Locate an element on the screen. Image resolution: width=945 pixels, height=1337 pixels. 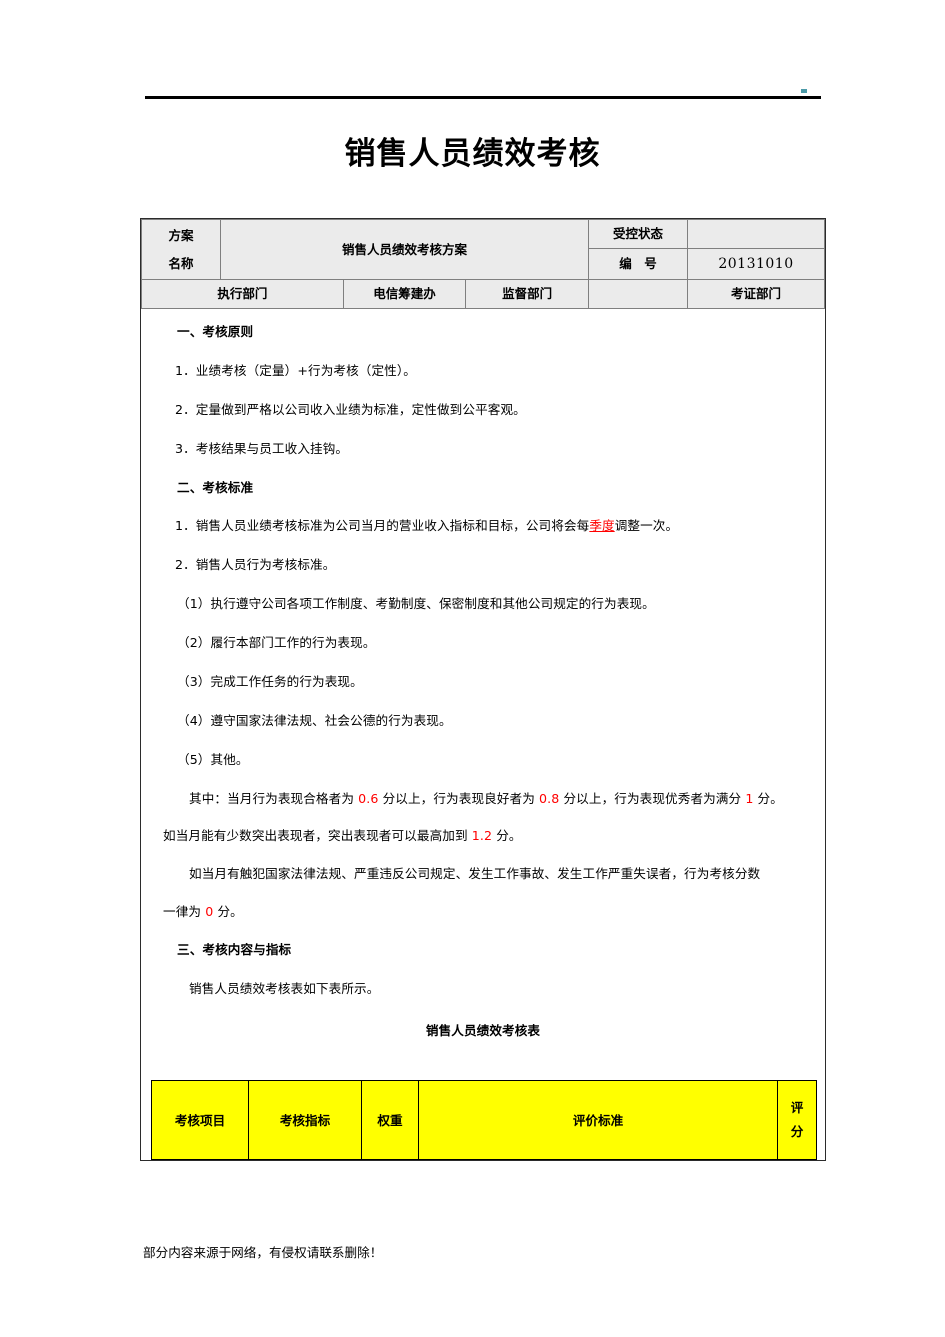
standard-item-1-text-b: 调整一次。 is located at coordinates (646, 526).